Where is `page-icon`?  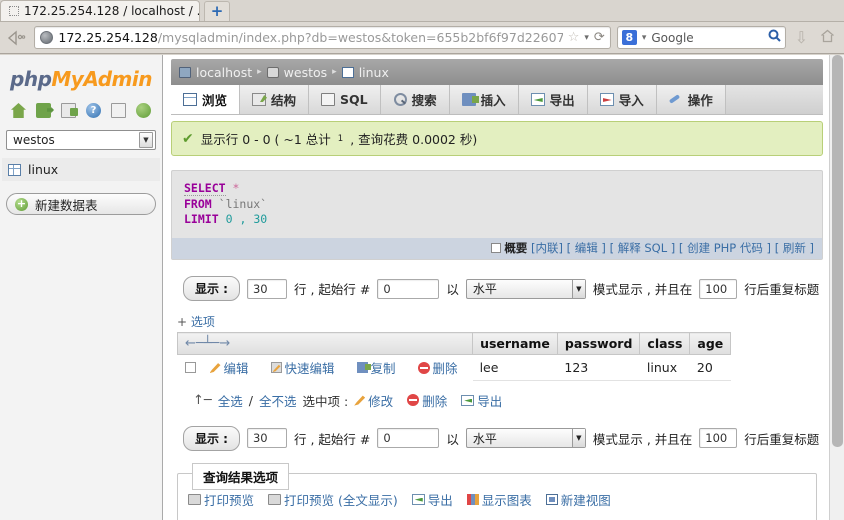
page-icon is located at coordinates (118, 110).